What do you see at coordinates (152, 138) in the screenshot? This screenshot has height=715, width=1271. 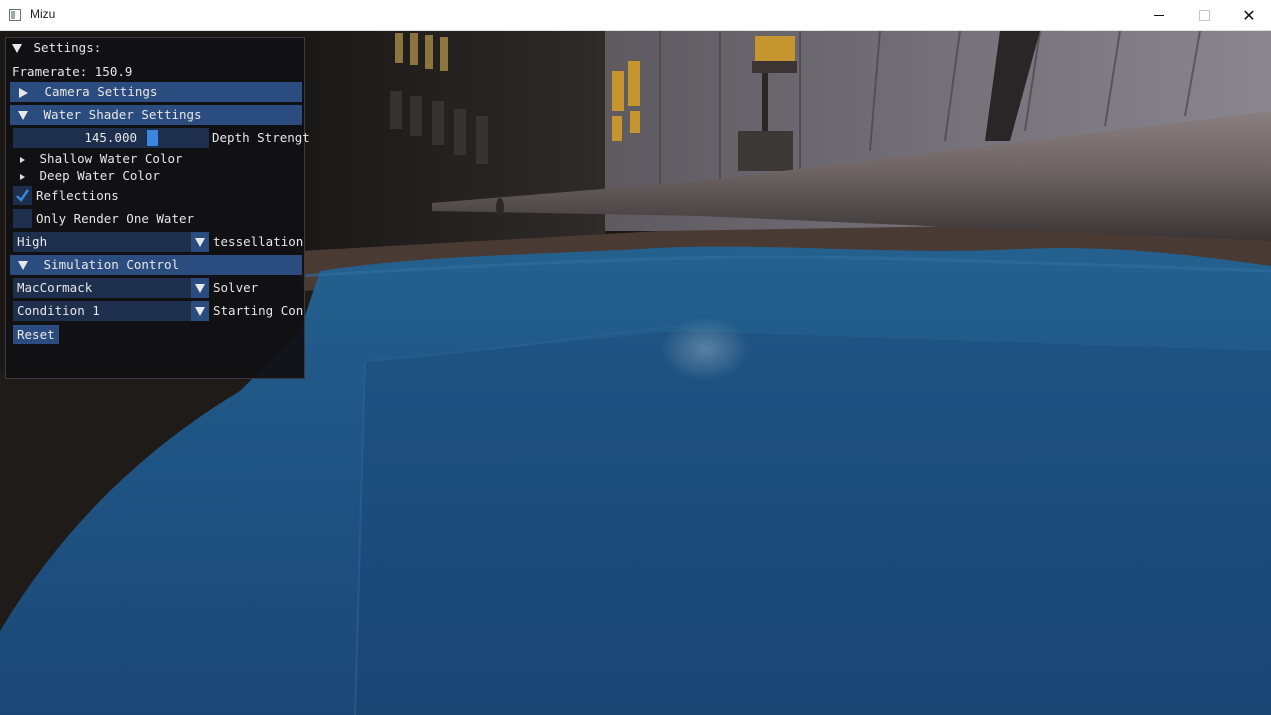 I see `slider-grab-handle` at bounding box center [152, 138].